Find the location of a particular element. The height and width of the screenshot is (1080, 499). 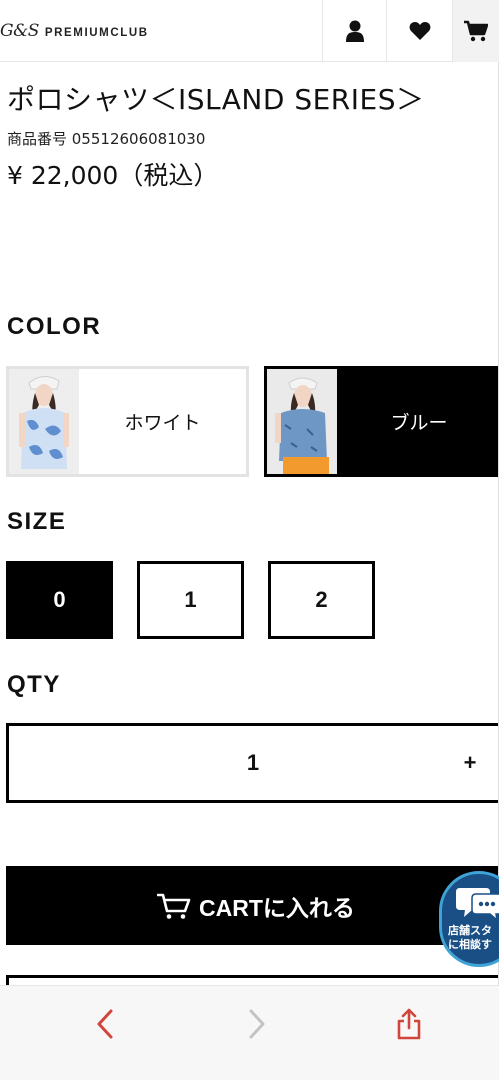

quantity-stepper: 1 + is located at coordinates (252, 763).